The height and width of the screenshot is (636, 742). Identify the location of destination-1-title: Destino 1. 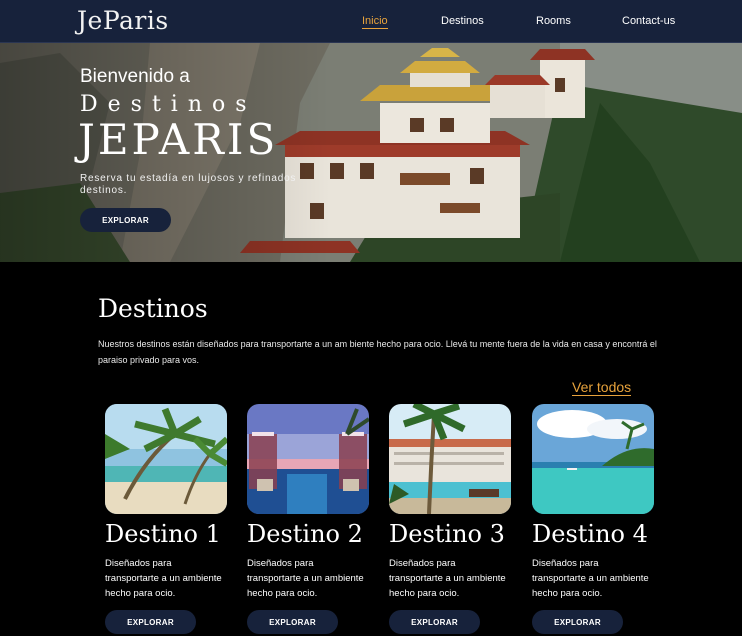
(163, 534).